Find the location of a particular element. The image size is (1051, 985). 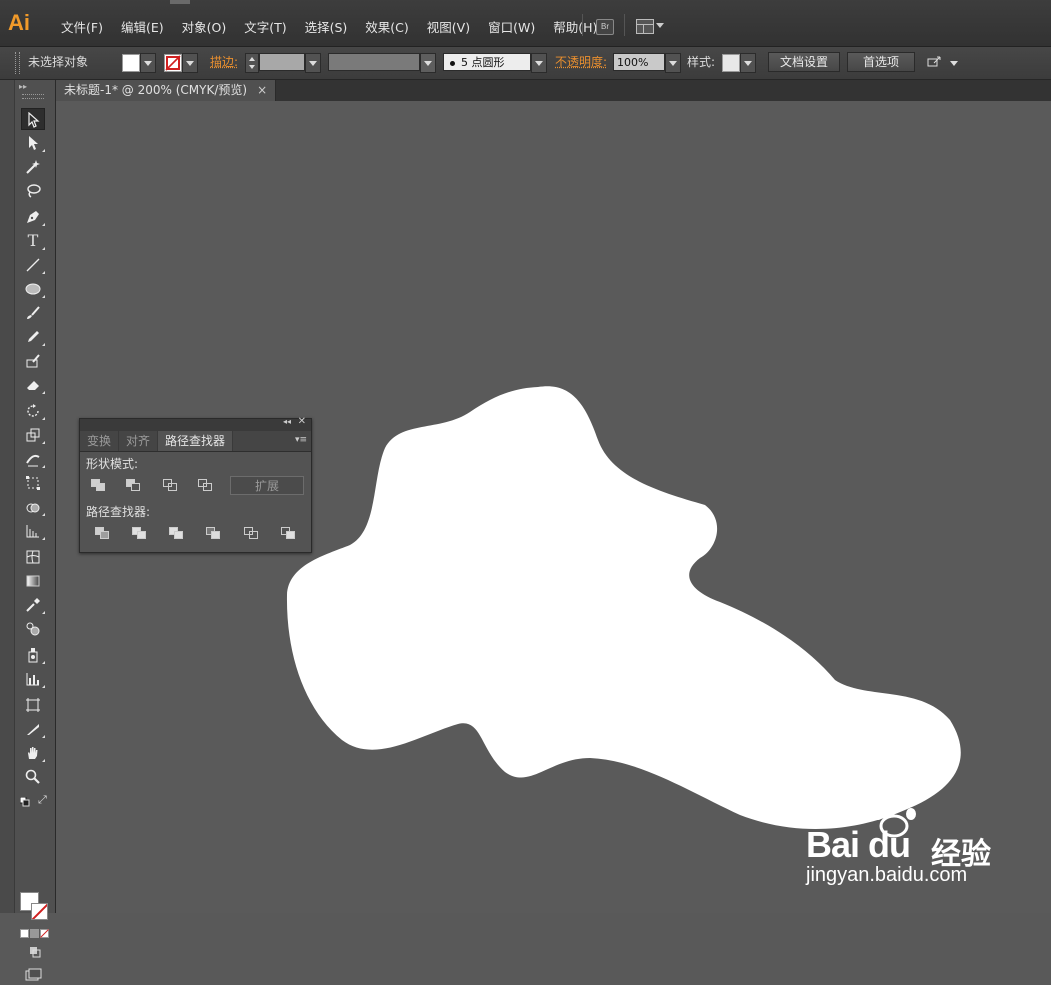

variable-width-dropdown is located at coordinates (428, 63).